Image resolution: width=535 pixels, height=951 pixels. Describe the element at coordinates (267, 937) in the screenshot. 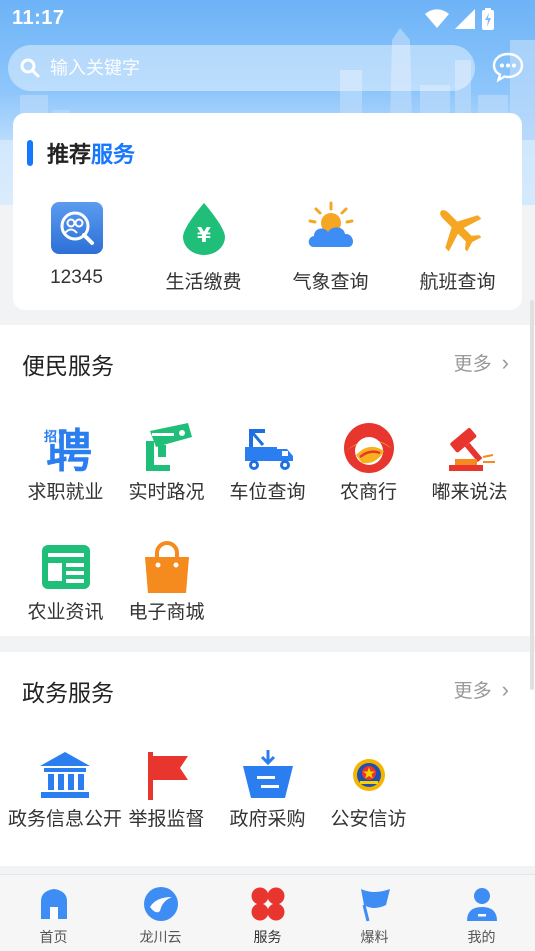

I see `tab-label: 服务` at that location.